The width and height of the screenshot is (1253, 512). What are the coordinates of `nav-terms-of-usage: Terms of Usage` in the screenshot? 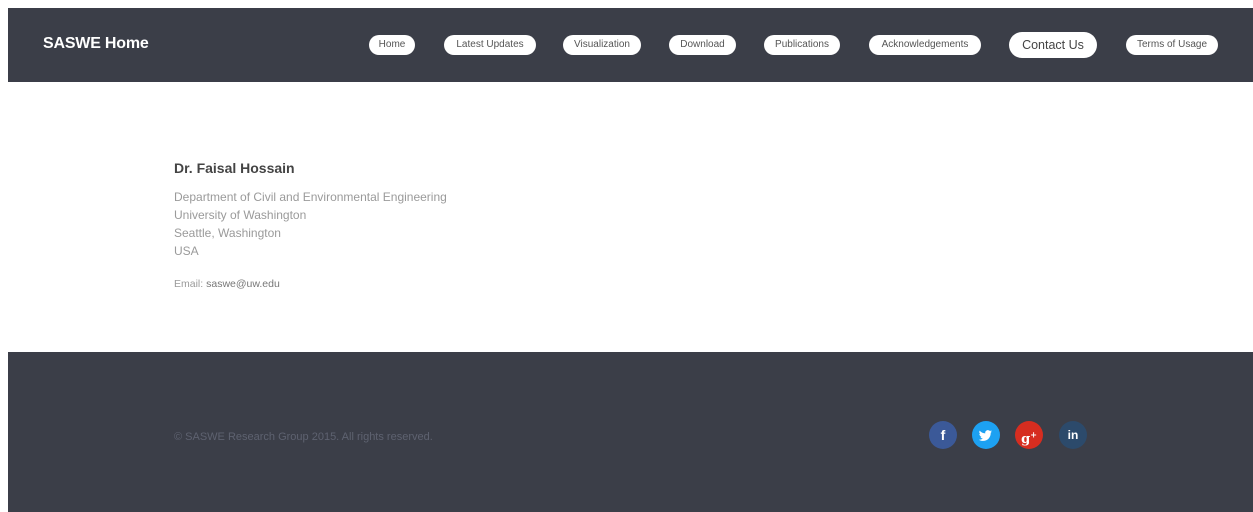 It's located at (1172, 45).